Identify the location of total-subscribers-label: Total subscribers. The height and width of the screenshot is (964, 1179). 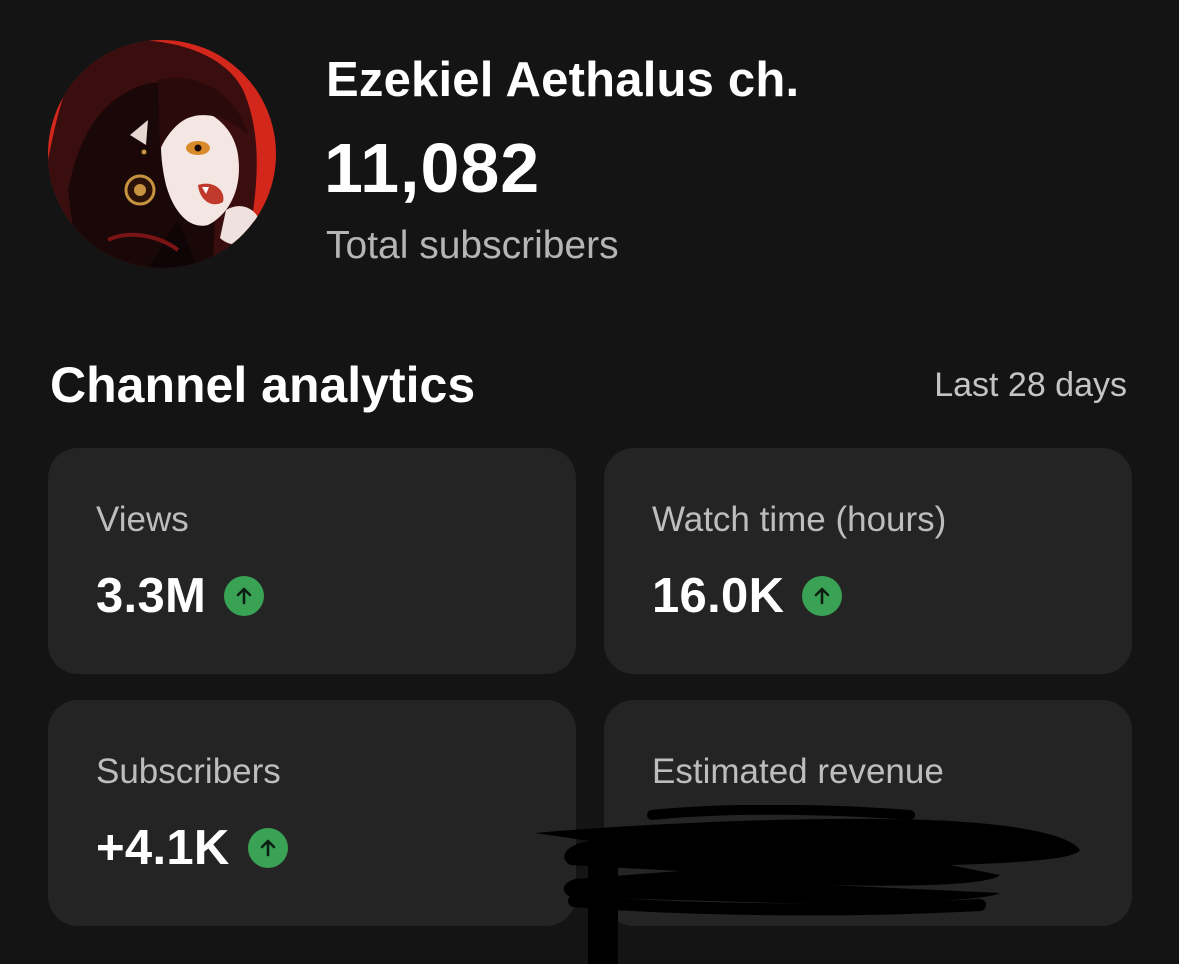
(472, 245).